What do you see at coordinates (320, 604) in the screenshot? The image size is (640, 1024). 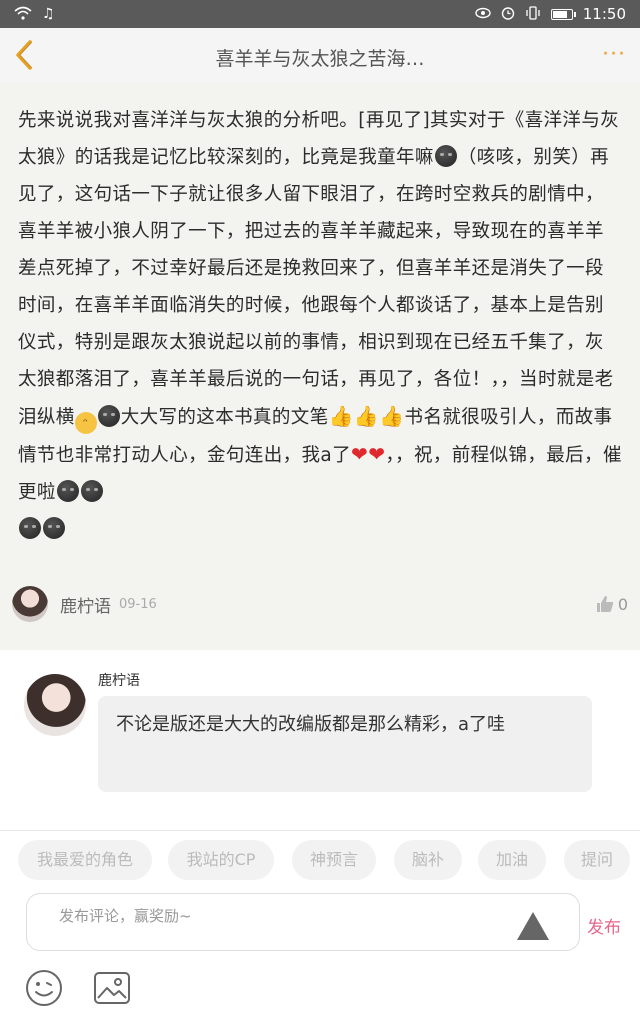 I see `post-author-row: 鹿柠语 09-16 0` at bounding box center [320, 604].